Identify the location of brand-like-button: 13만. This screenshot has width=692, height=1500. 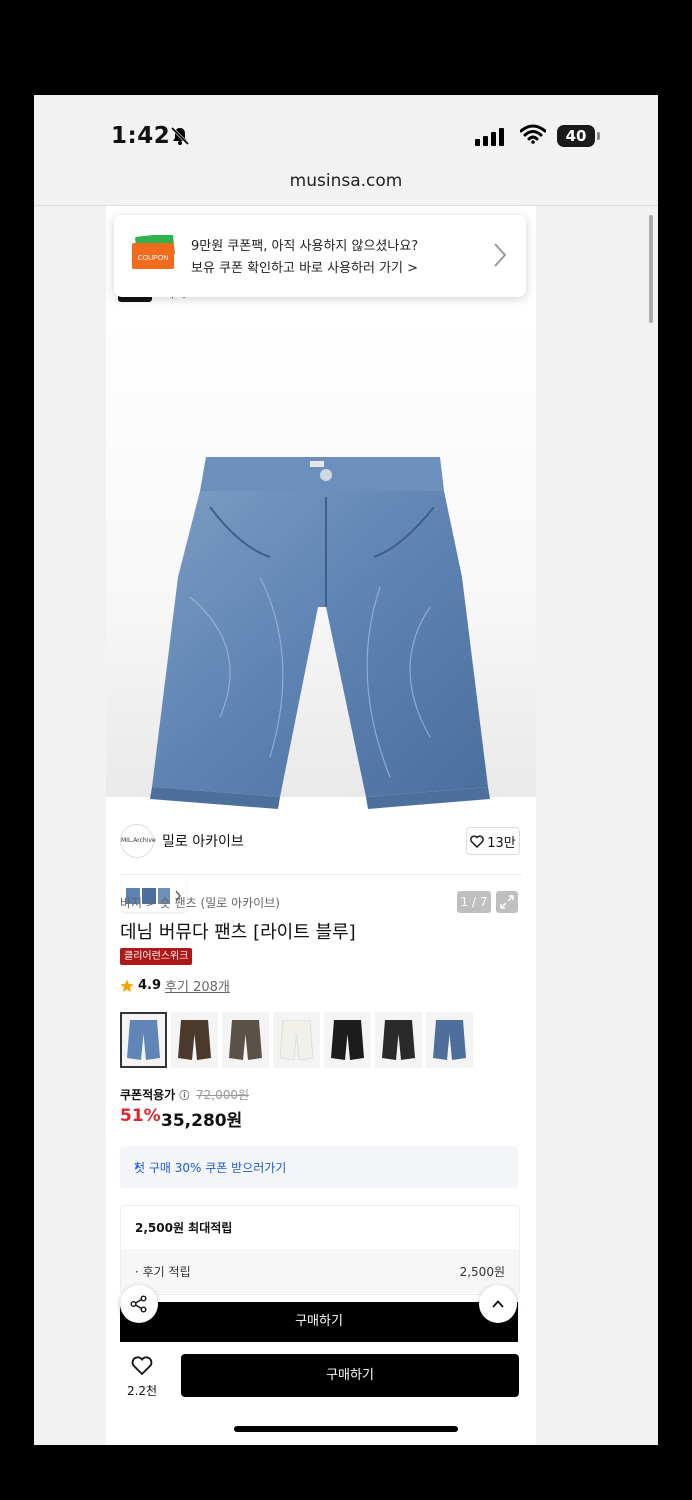
(493, 841).